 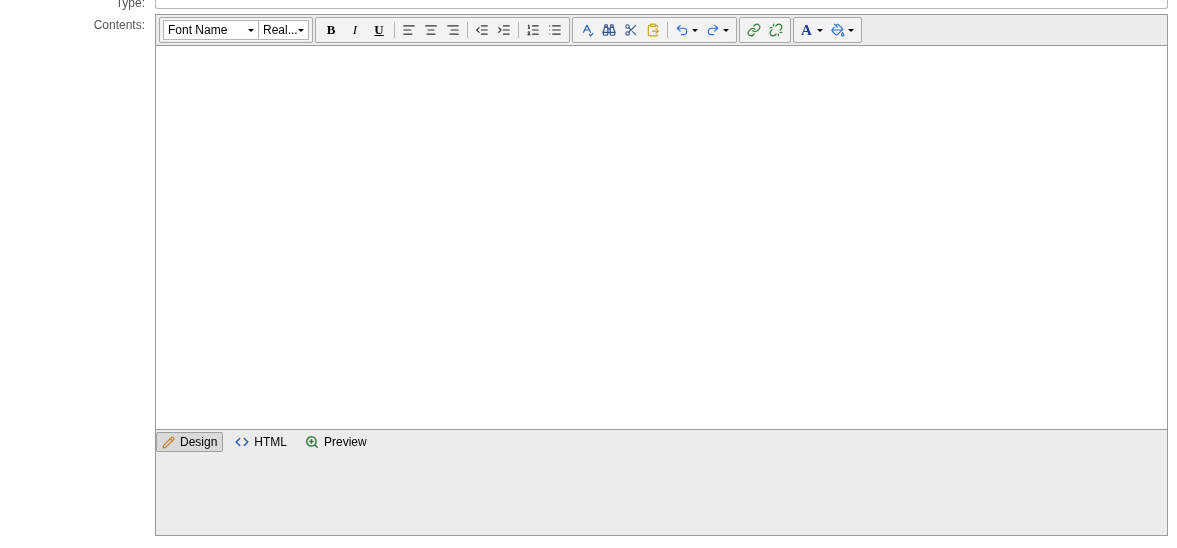 I want to click on spell-check-icon, so click(x=587, y=30).